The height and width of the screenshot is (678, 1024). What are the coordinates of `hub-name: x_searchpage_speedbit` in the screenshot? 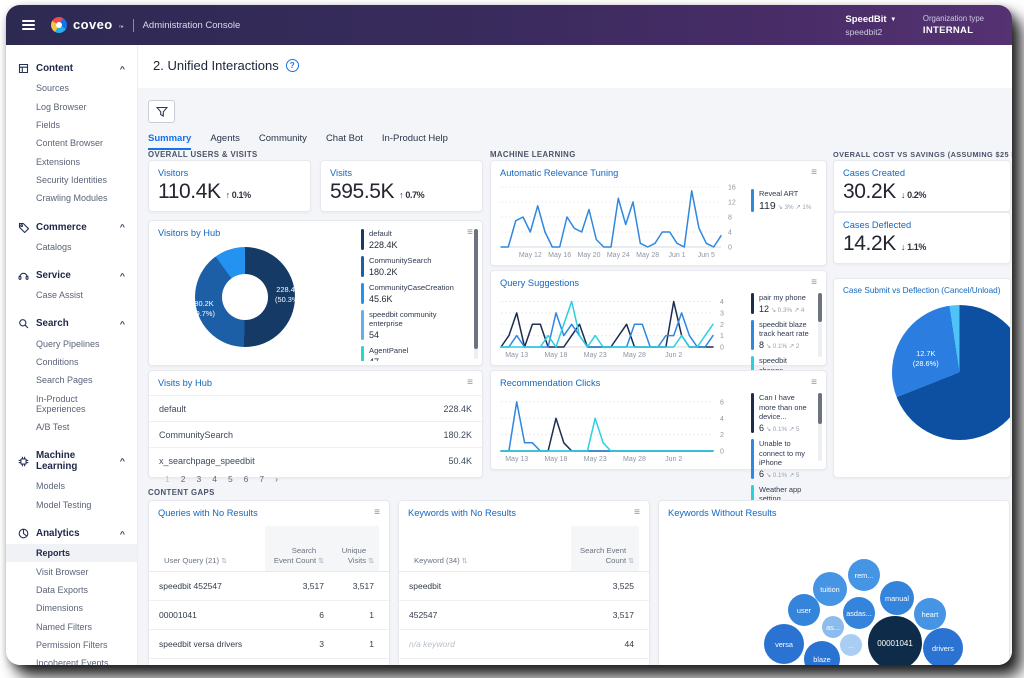 It's located at (207, 461).